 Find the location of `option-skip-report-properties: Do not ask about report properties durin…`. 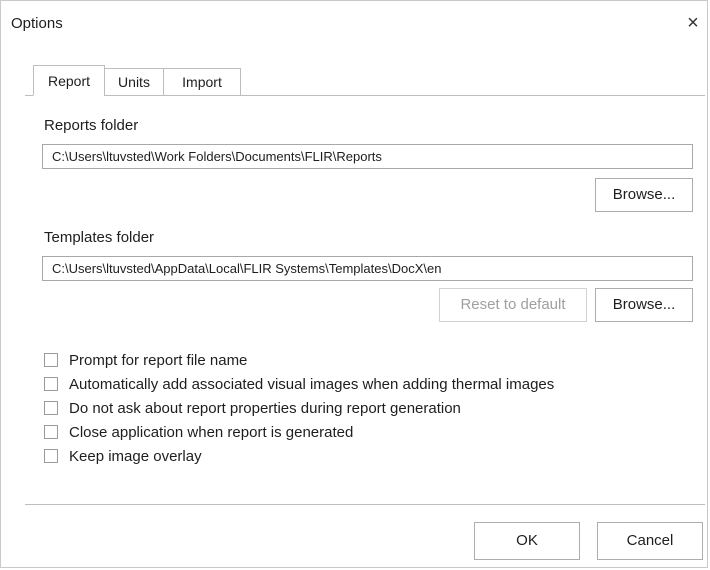

option-skip-report-properties: Do not ask about report properties durin… is located at coordinates (299, 408).